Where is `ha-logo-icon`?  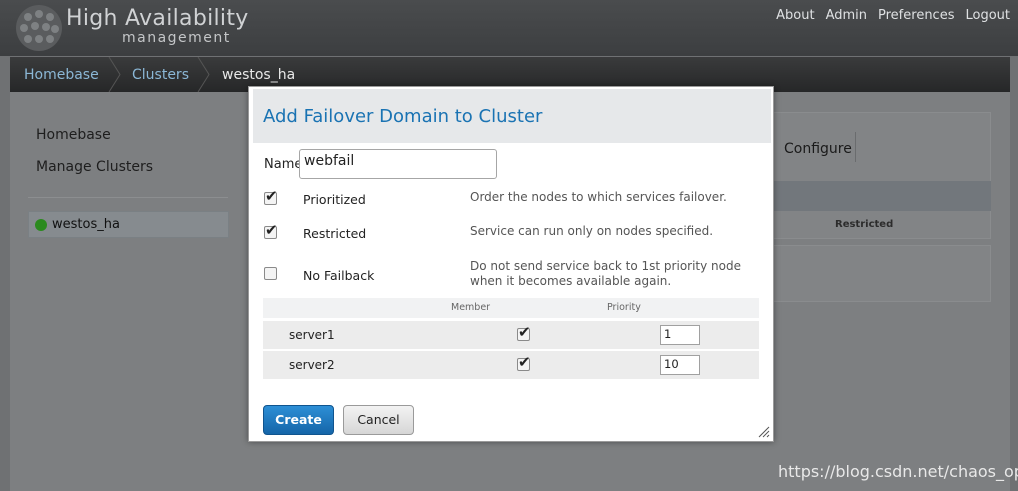 ha-logo-icon is located at coordinates (39, 28).